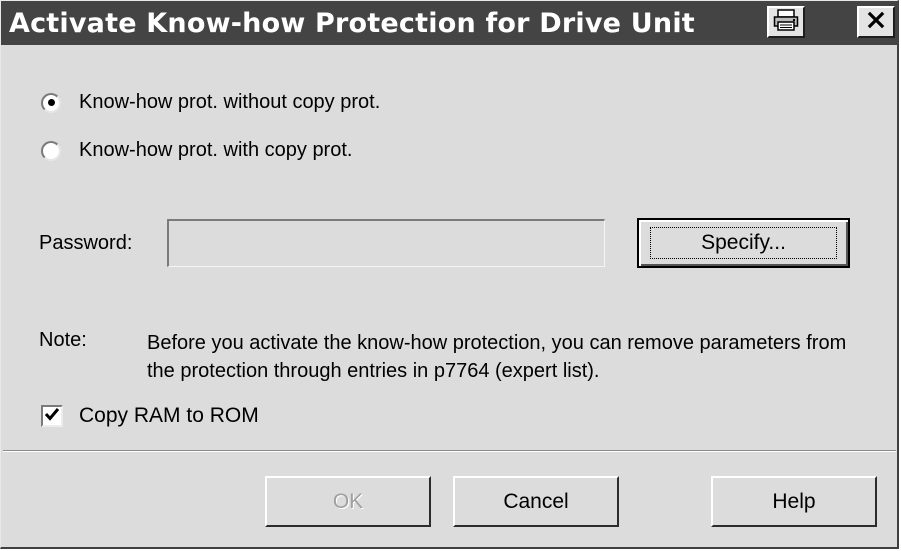 This screenshot has height=551, width=901. I want to click on checkmark-icon, so click(52, 416).